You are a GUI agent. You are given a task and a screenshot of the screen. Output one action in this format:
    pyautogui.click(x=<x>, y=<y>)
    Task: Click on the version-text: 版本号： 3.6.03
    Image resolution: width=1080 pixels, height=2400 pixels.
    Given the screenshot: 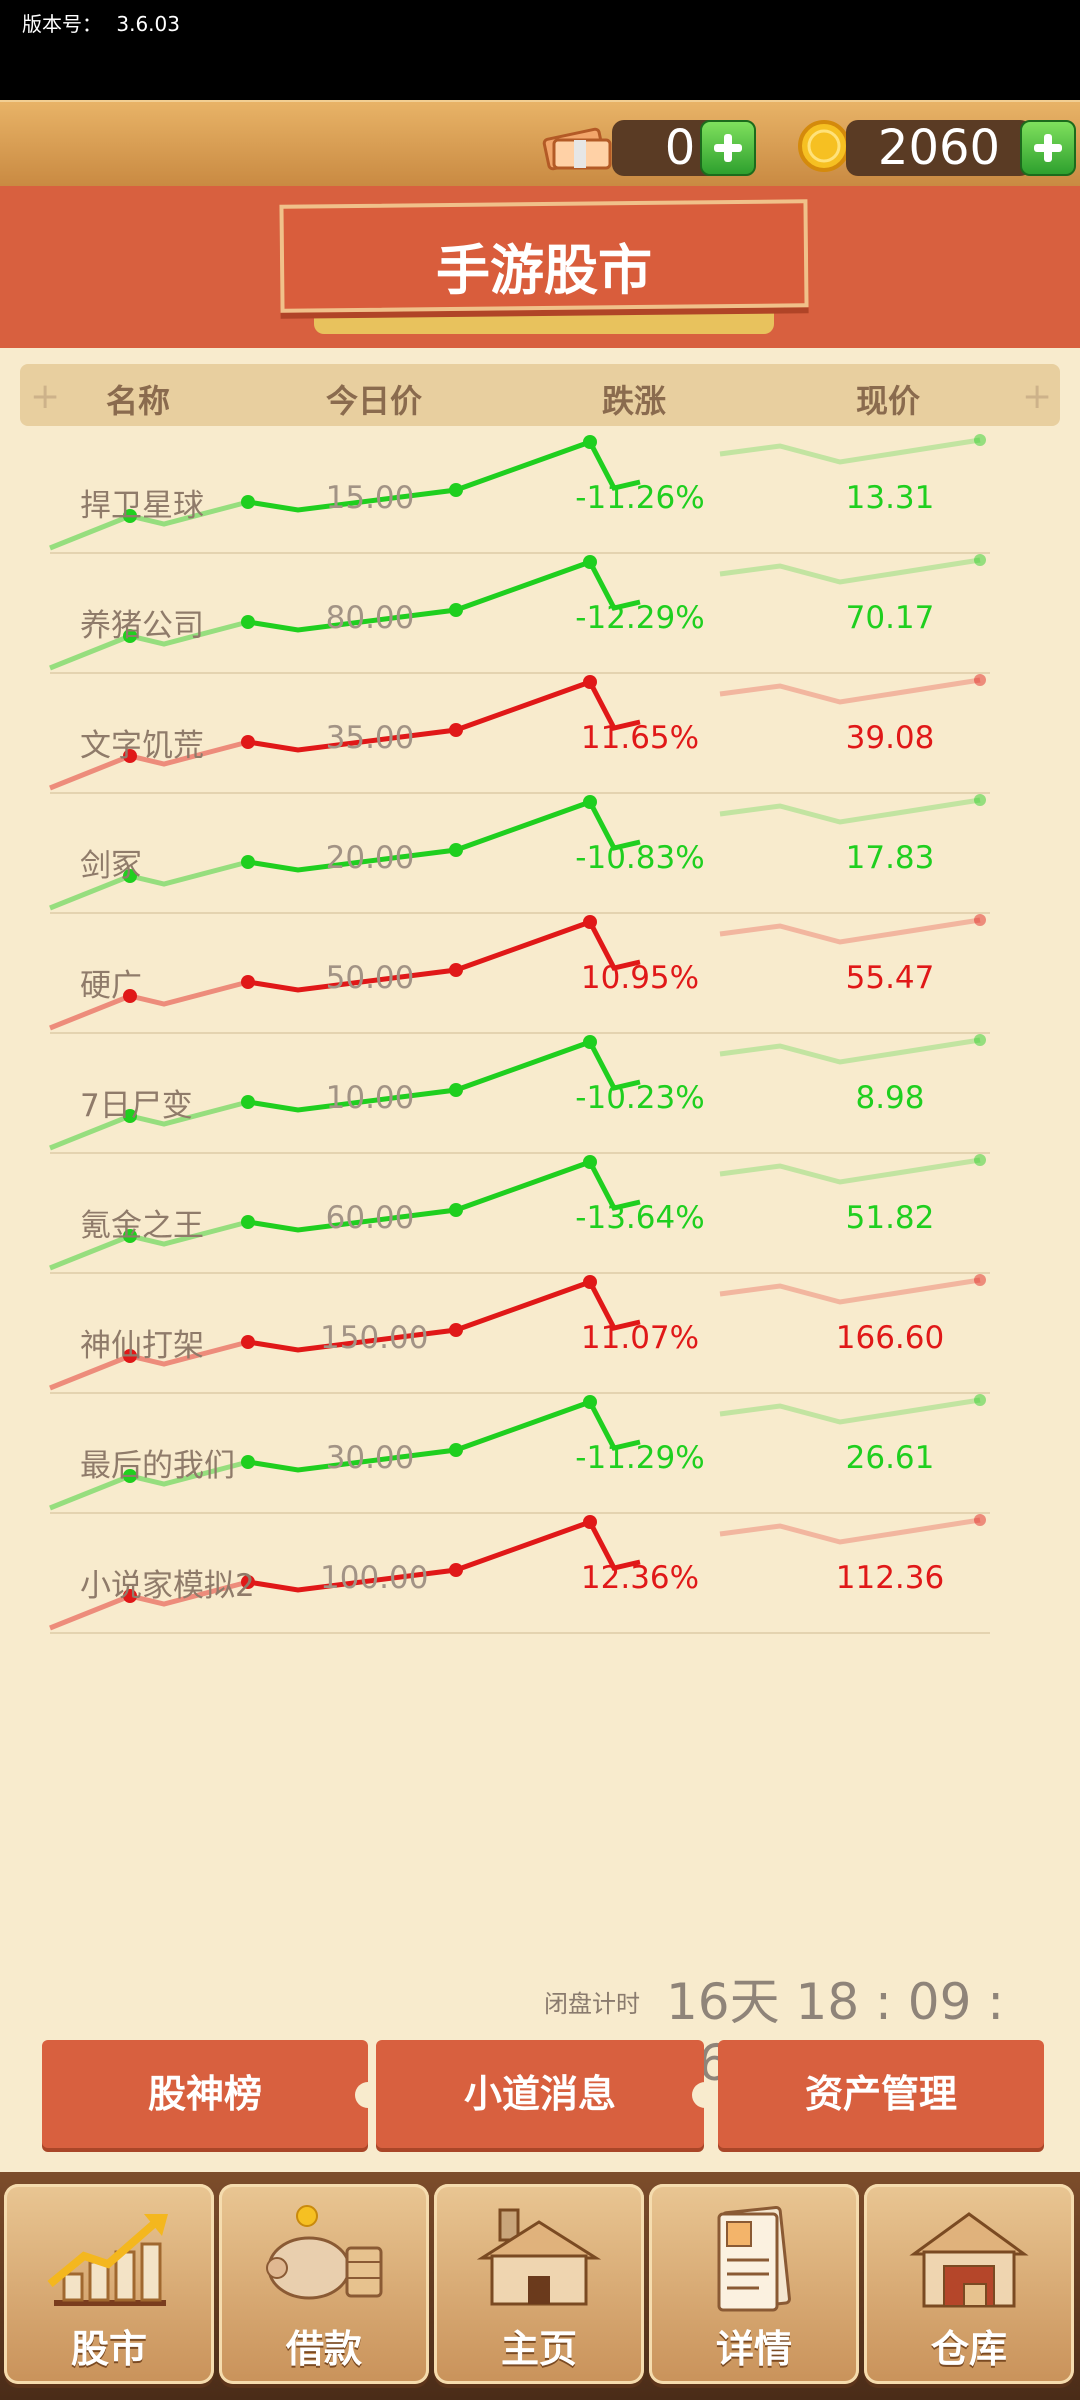 What is the action you would take?
    pyautogui.click(x=101, y=22)
    